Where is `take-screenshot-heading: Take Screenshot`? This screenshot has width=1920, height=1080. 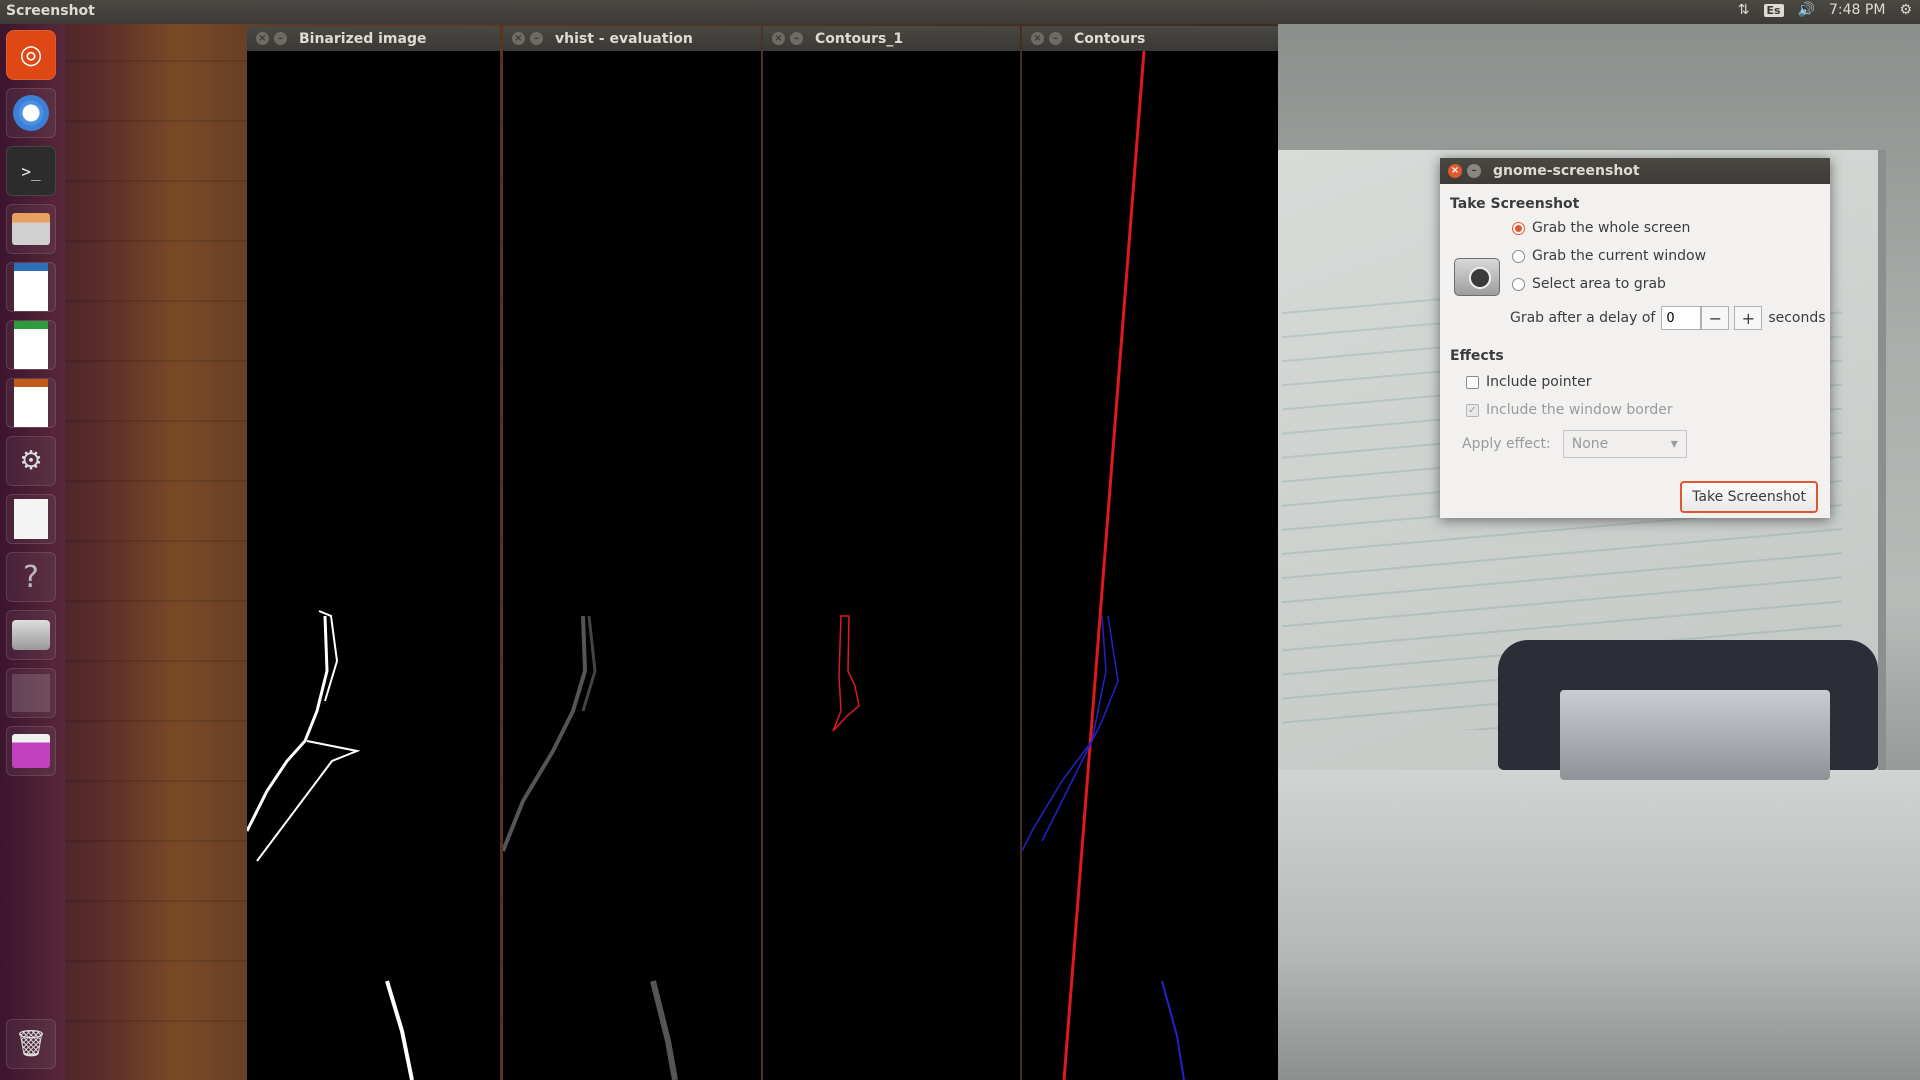 take-screenshot-heading: Take Screenshot is located at coordinates (1515, 204).